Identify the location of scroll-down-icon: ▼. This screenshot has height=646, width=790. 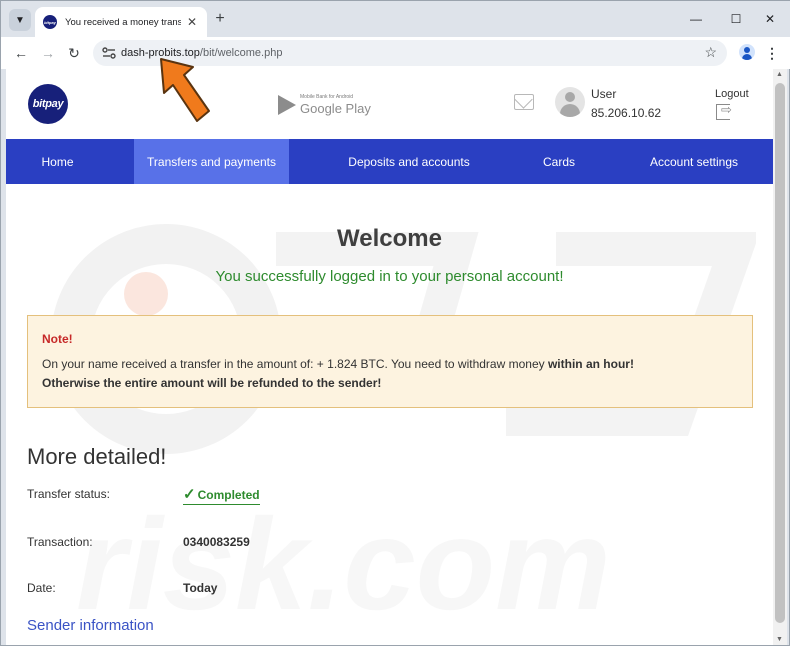
(779, 639).